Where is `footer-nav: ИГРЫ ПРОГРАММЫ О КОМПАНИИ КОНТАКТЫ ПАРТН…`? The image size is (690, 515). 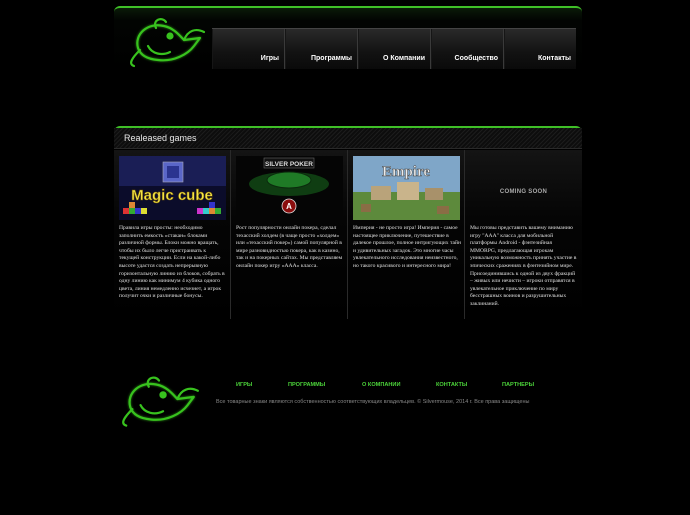 footer-nav: ИГРЫ ПРОГРАММЫ О КОМПАНИИ КОНТАКТЫ ПАРТН… is located at coordinates (406, 387).